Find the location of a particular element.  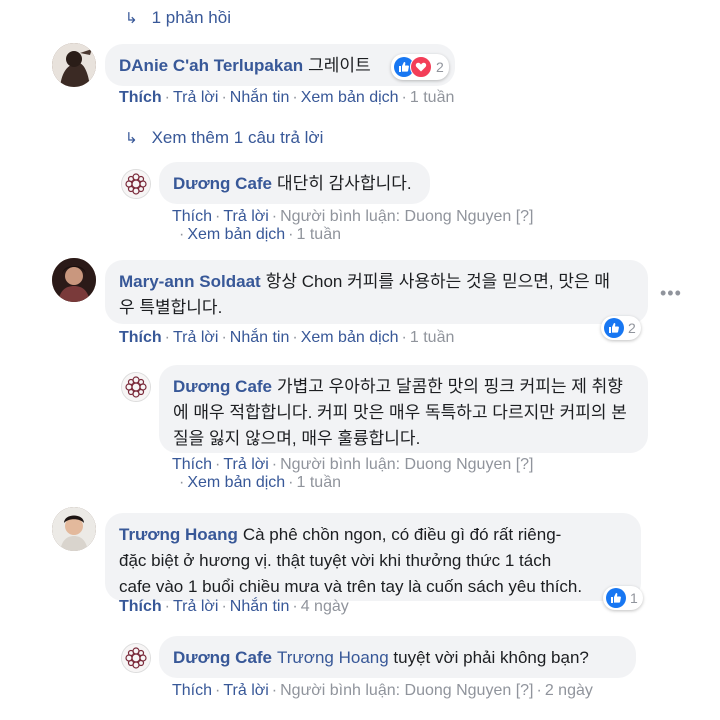

comment-author: Trương Hoang is located at coordinates (178, 534).